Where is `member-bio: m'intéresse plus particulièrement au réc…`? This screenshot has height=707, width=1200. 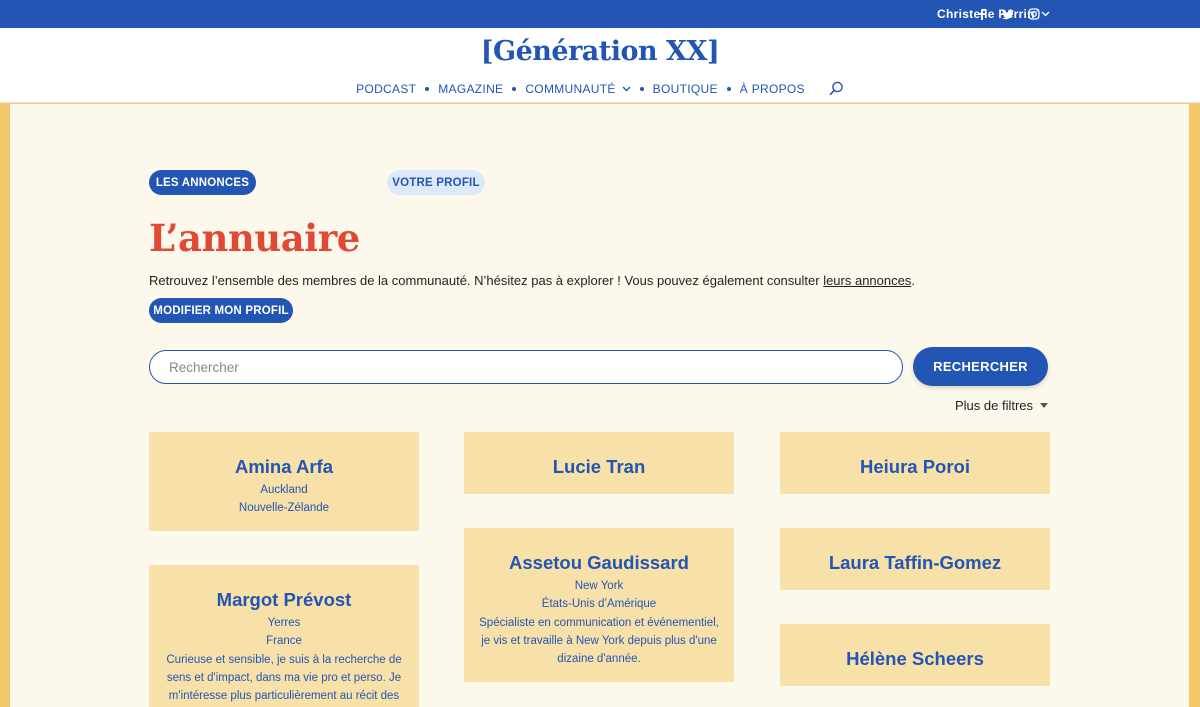 member-bio: m'intéresse plus particulièrement au réc… is located at coordinates (284, 696).